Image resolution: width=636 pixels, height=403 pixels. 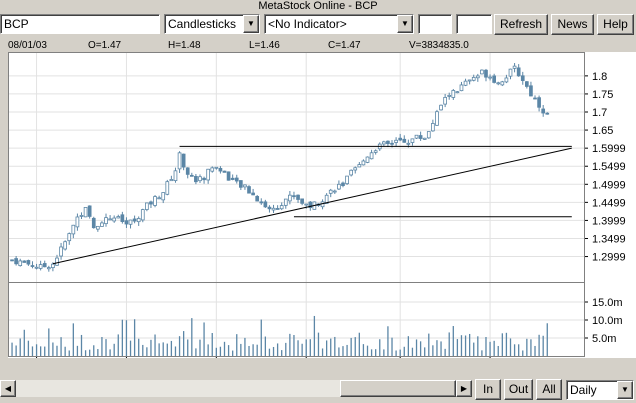 What do you see at coordinates (80, 24) in the screenshot?
I see `symbol-input: BCP` at bounding box center [80, 24].